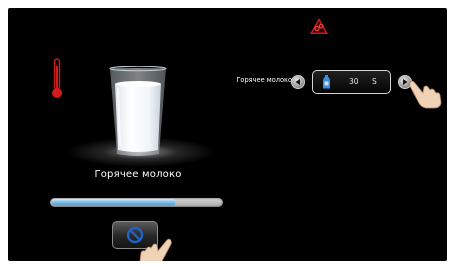 The width and height of the screenshot is (453, 267). I want to click on arrow-left-icon, so click(297, 82).